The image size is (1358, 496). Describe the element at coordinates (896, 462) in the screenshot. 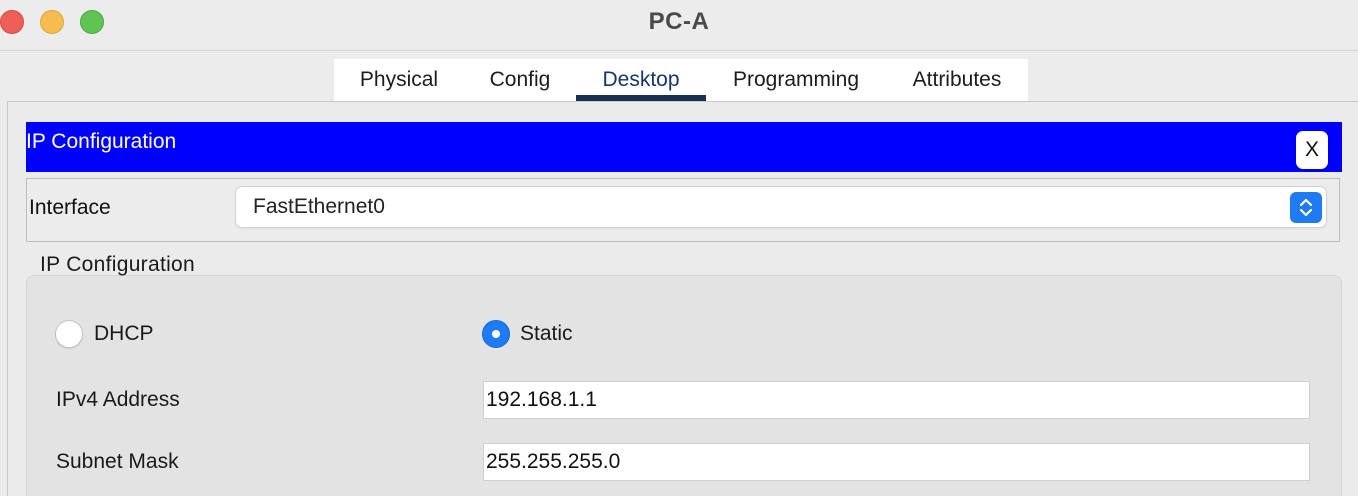

I see `subnet-mask-input` at that location.